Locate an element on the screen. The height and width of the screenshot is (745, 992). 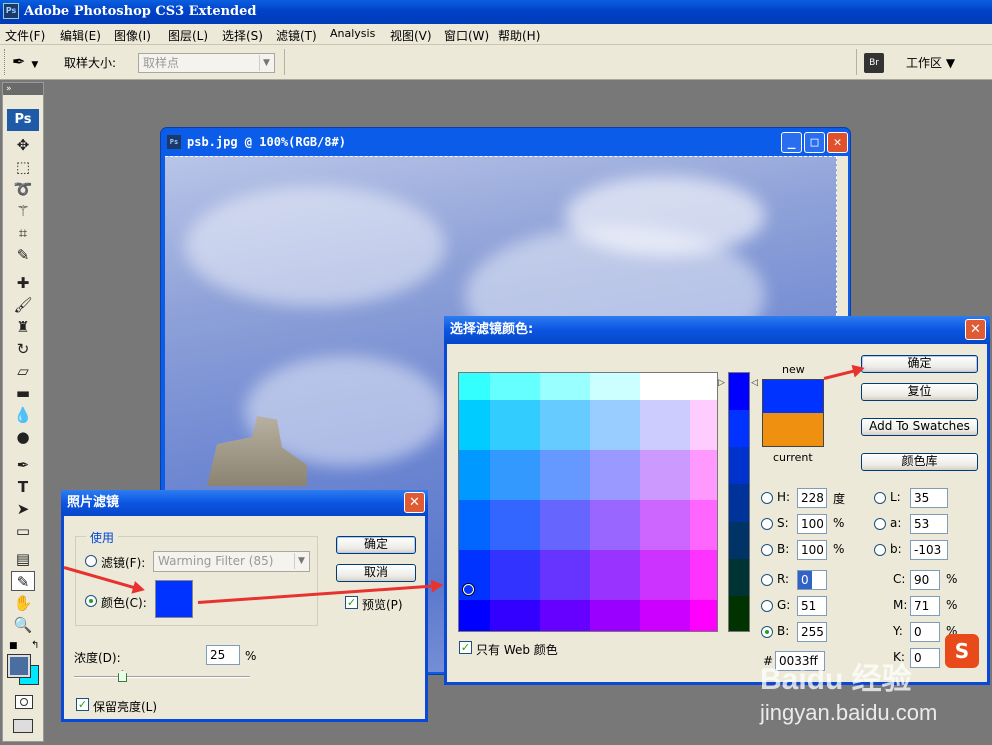
hue-radio is located at coordinates (767, 498).